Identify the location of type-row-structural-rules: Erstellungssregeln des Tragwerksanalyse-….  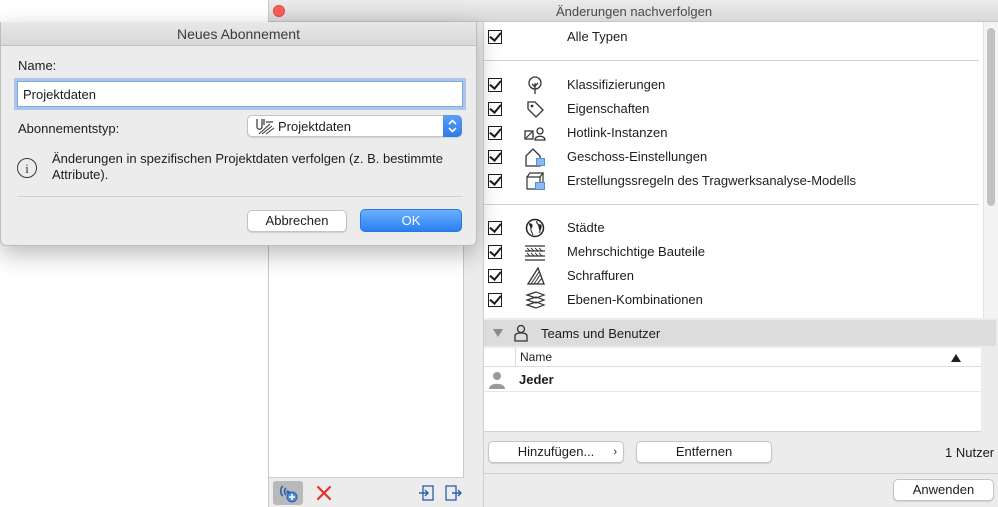
(734, 181).